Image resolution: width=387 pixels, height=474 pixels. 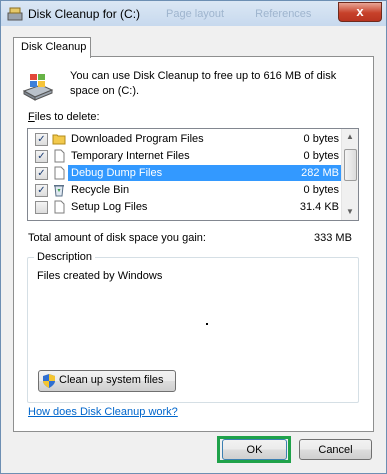 I want to click on scroll-up-arrow-icon: ▲, so click(x=350, y=137).